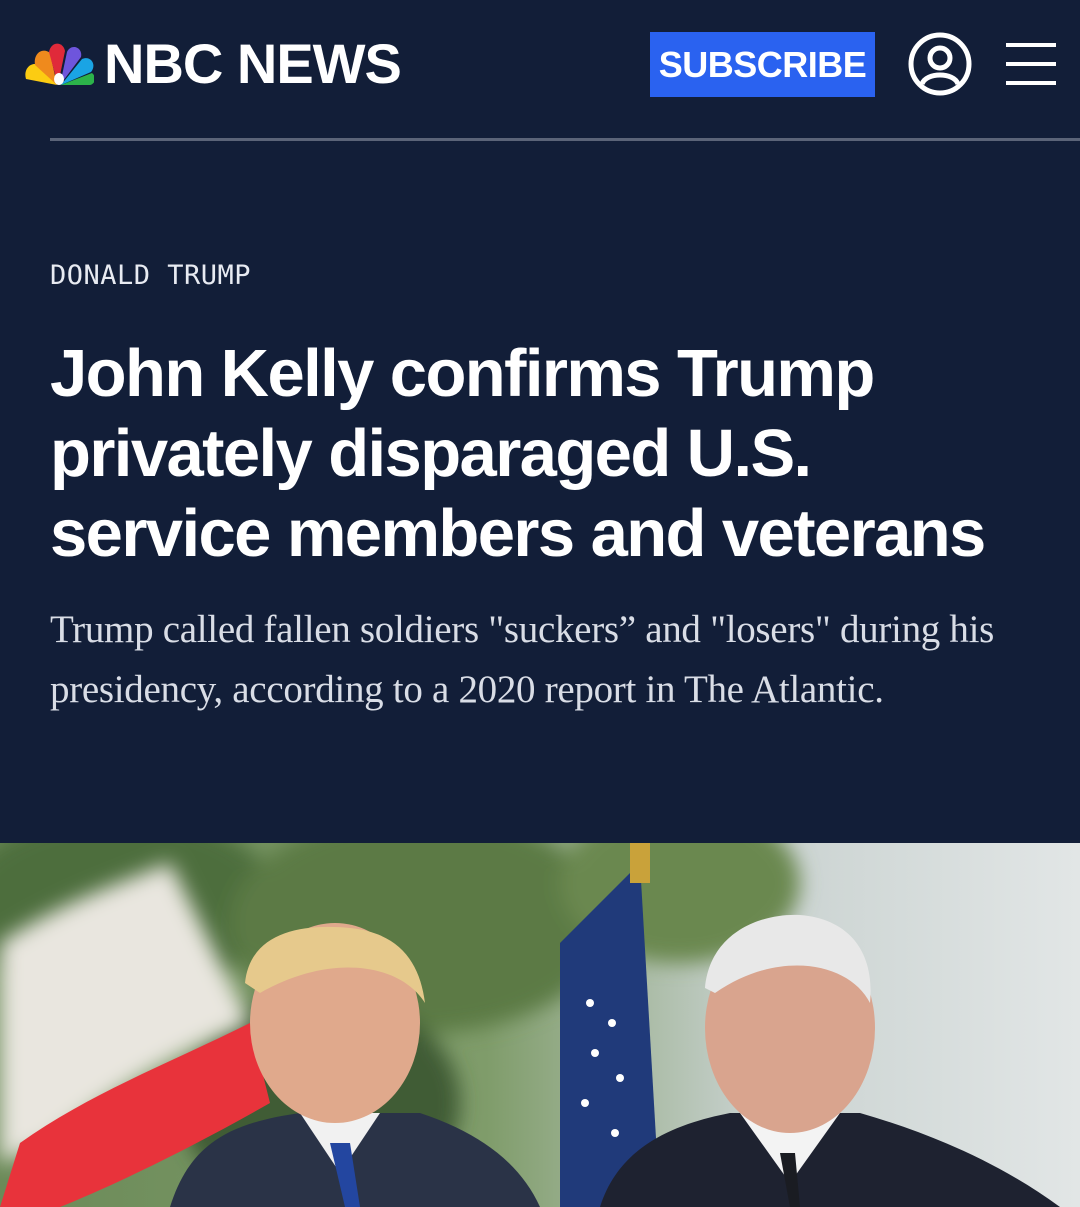 This screenshot has width=1080, height=1207. Describe the element at coordinates (762, 64) in the screenshot. I see `subscribe-button: SUBSCRIBE` at that location.